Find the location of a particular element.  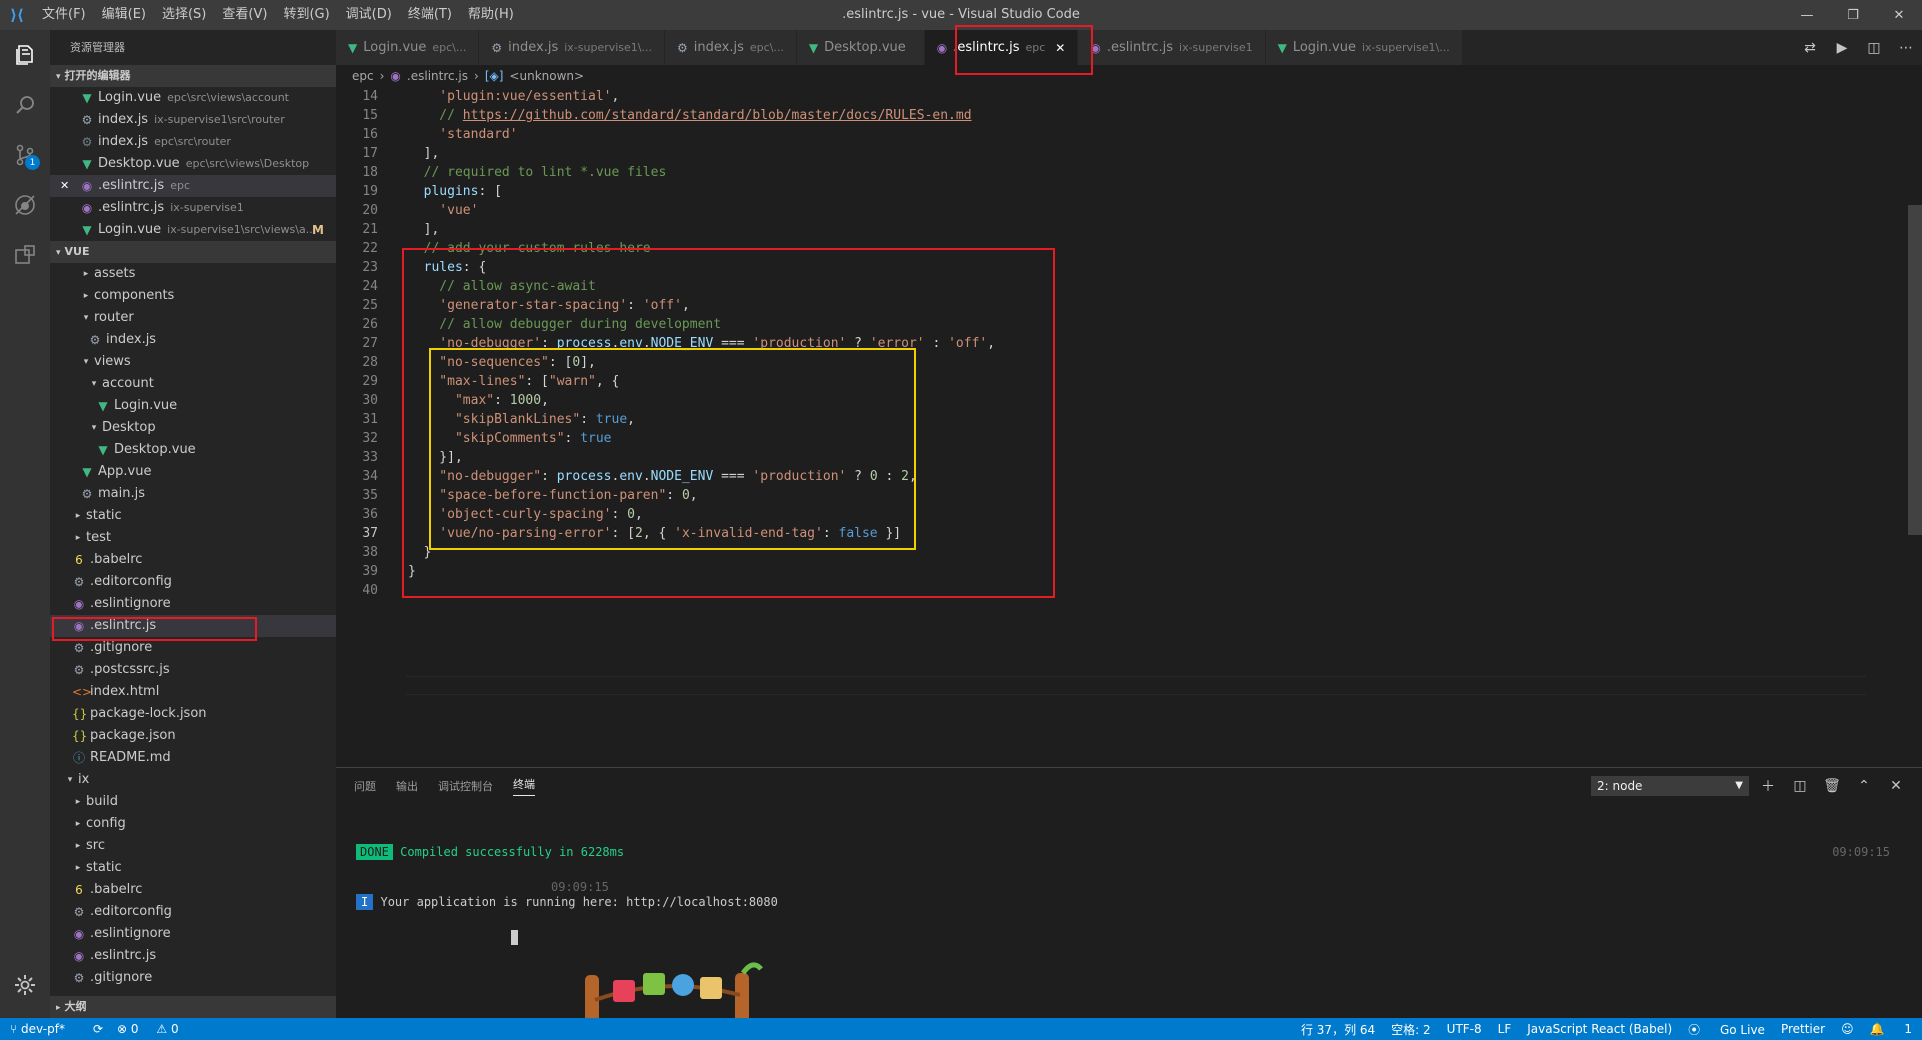

menu-item: 帮助(H) is located at coordinates (491, 15).